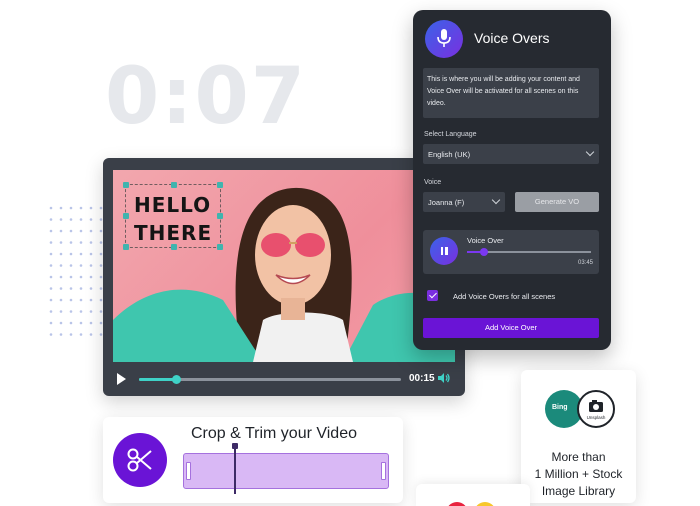 Image resolution: width=700 pixels, height=506 pixels. What do you see at coordinates (444, 378) in the screenshot?
I see `volume-icon` at bounding box center [444, 378].